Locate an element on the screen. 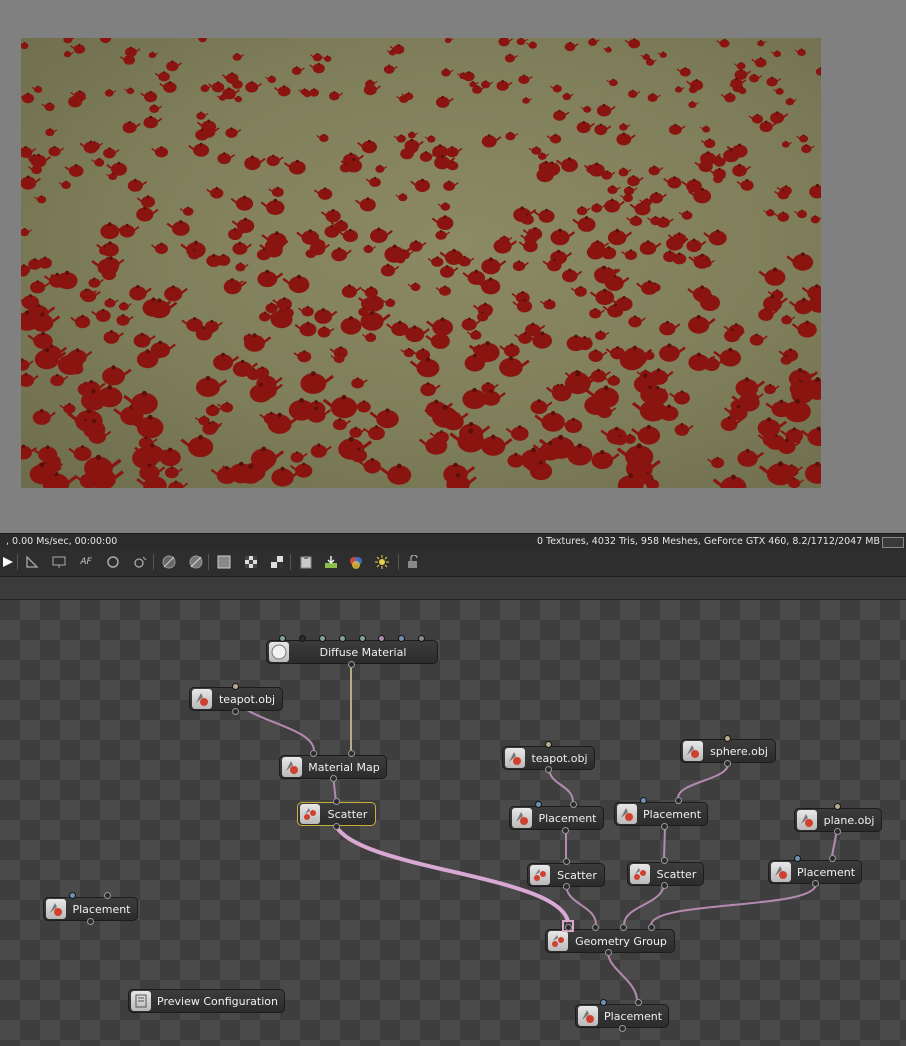 This screenshot has height=1046, width=906. light-icon is located at coordinates (382, 562).